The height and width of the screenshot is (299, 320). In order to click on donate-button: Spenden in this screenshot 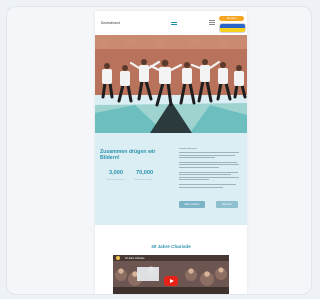, I will do `click(231, 18)`.